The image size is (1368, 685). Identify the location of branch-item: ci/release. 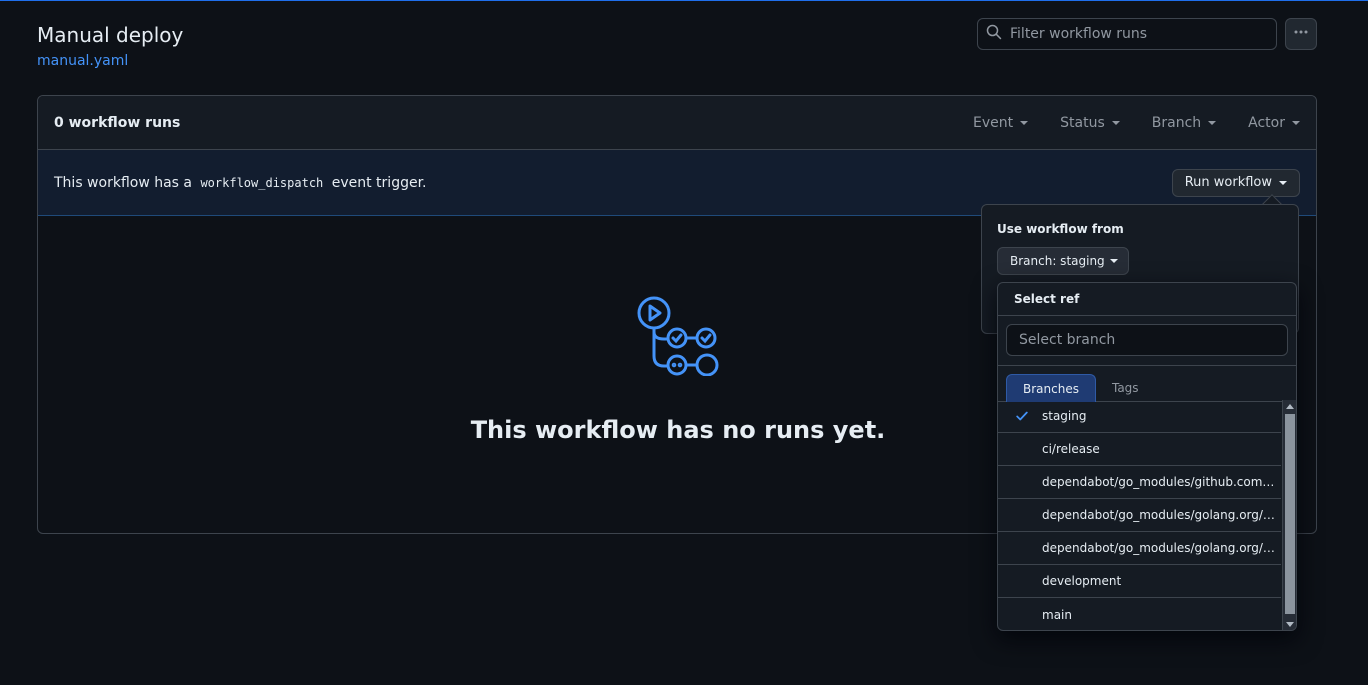
(1139, 449).